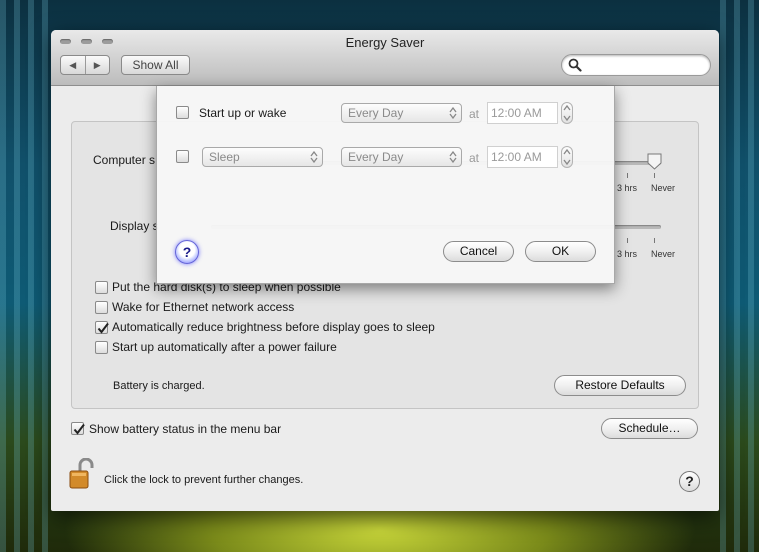 The height and width of the screenshot is (552, 759). What do you see at coordinates (620, 385) in the screenshot?
I see `restore-defaults-button: Restore Defaults` at bounding box center [620, 385].